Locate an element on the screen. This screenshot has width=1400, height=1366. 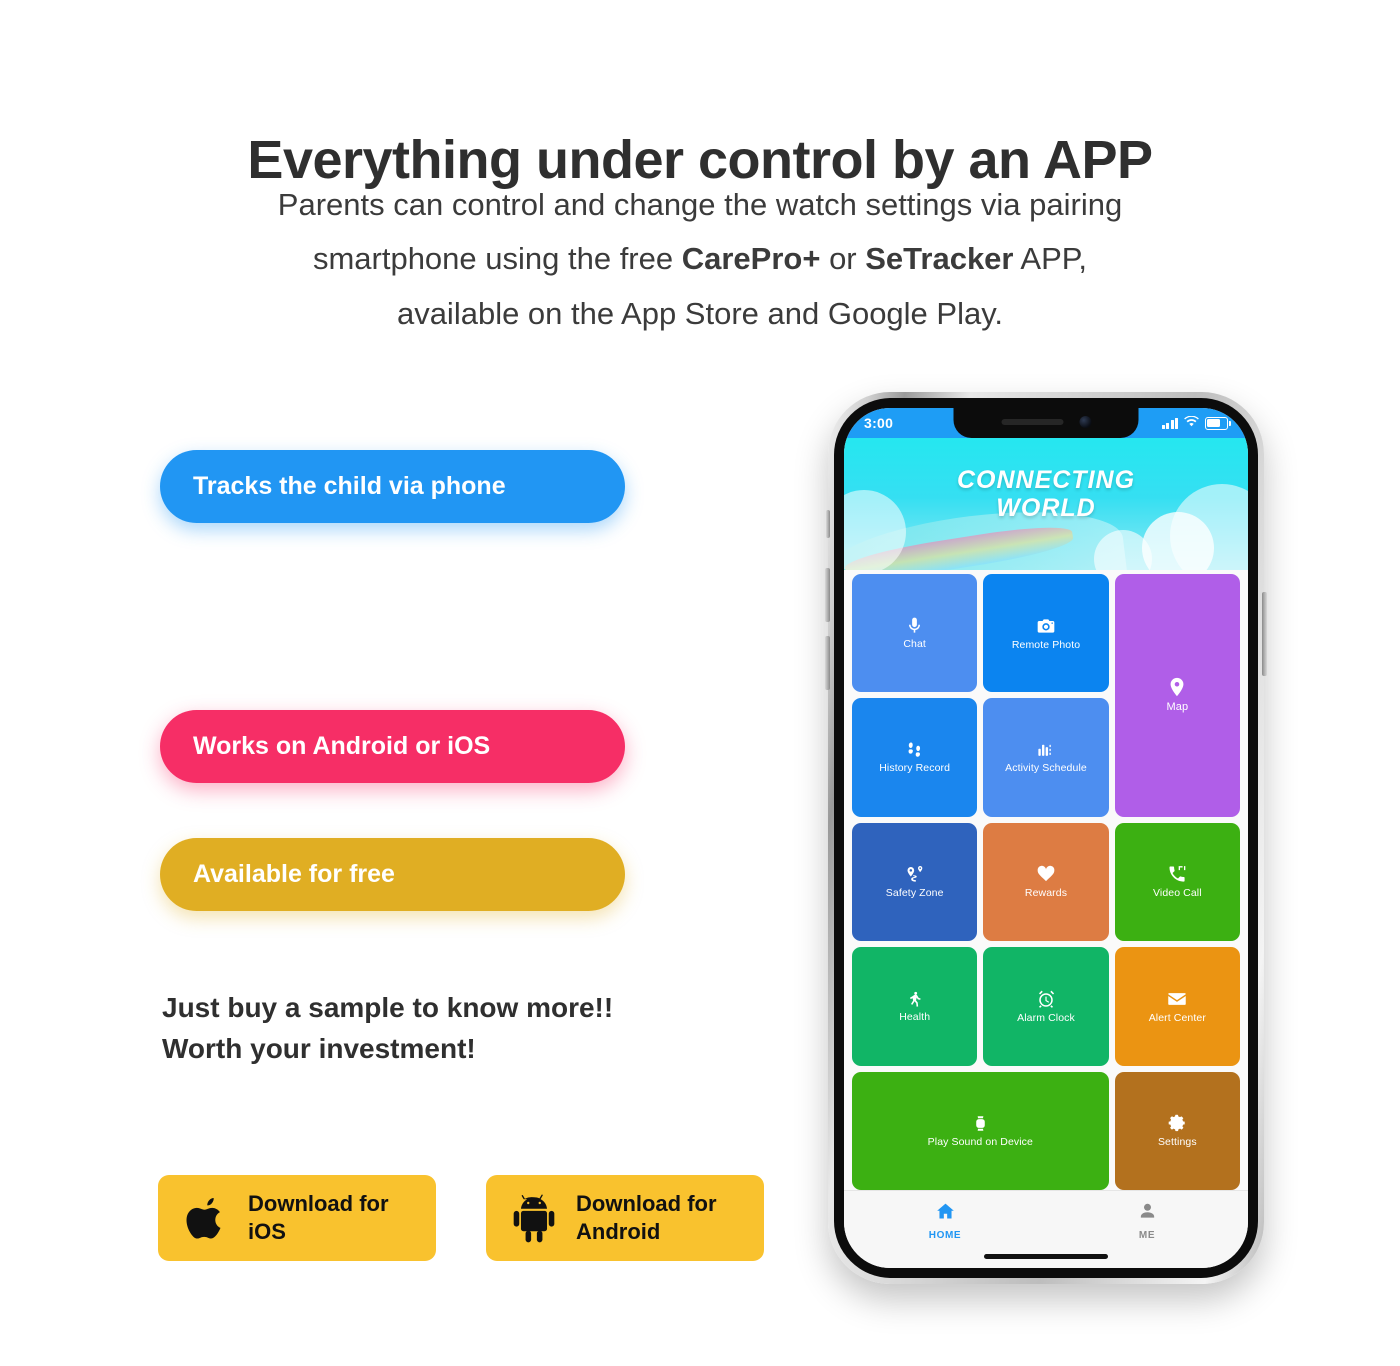
tile-video-call: Video Call is located at coordinates (1177, 882).